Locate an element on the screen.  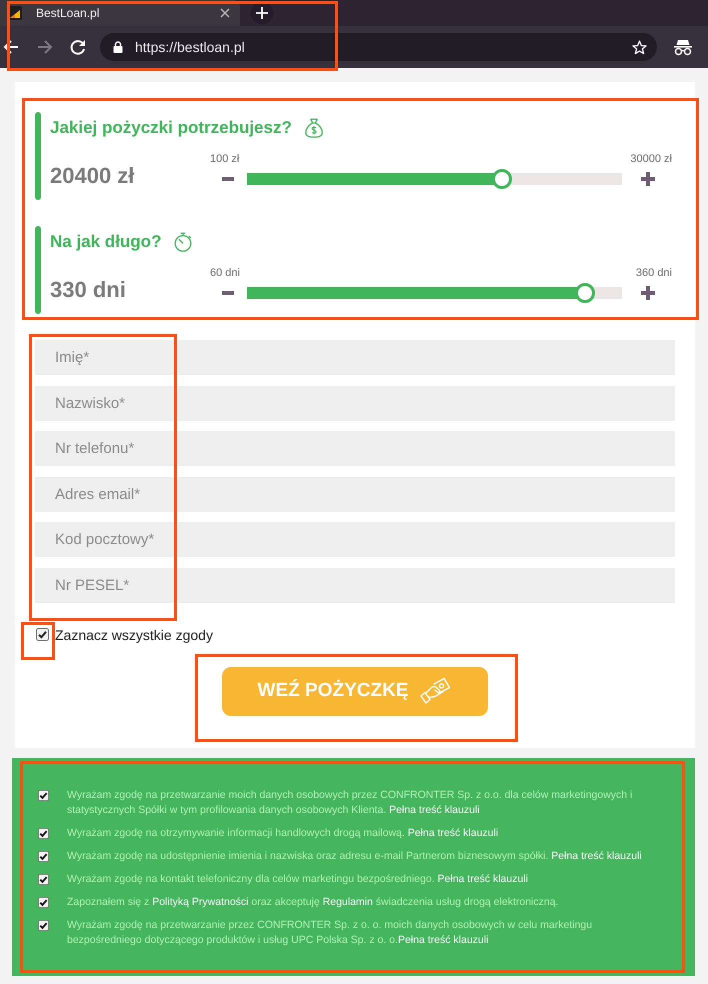
range-max-label: 360 dni is located at coordinates (654, 273).